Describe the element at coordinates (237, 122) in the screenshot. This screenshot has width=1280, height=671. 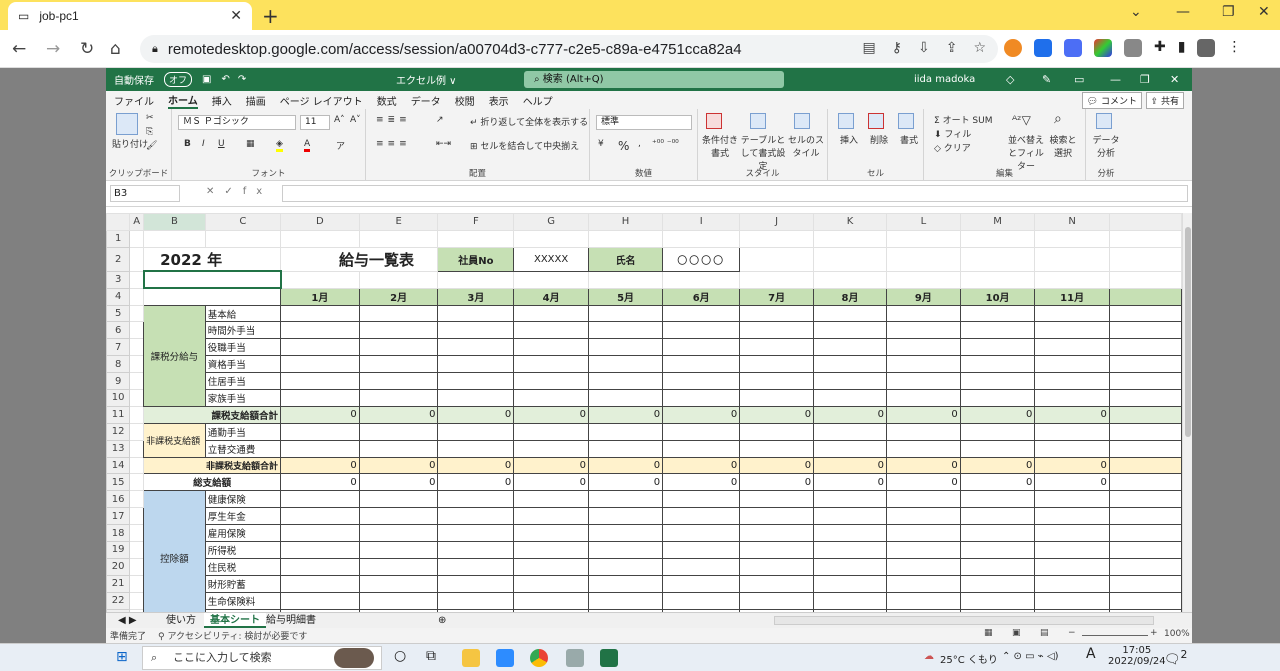
I see `font-name-select: ＭＳ Ｐゴシック` at that location.